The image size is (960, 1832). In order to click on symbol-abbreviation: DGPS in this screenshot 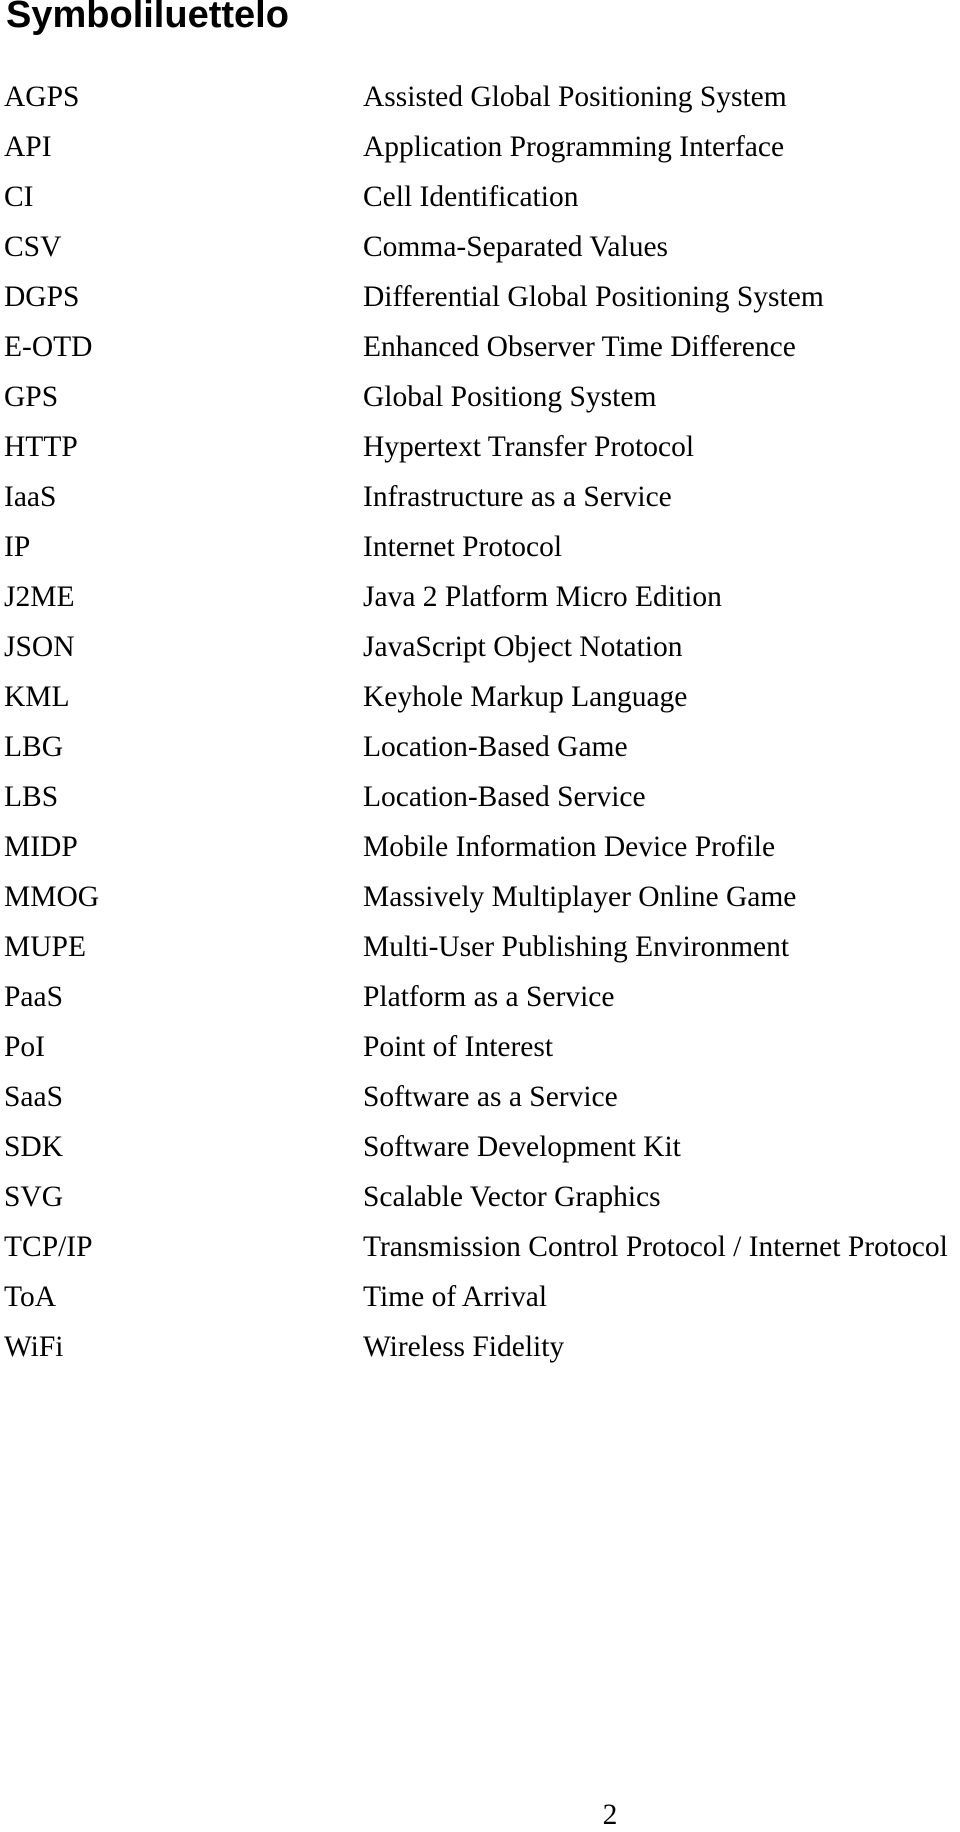, I will do `click(42, 297)`.